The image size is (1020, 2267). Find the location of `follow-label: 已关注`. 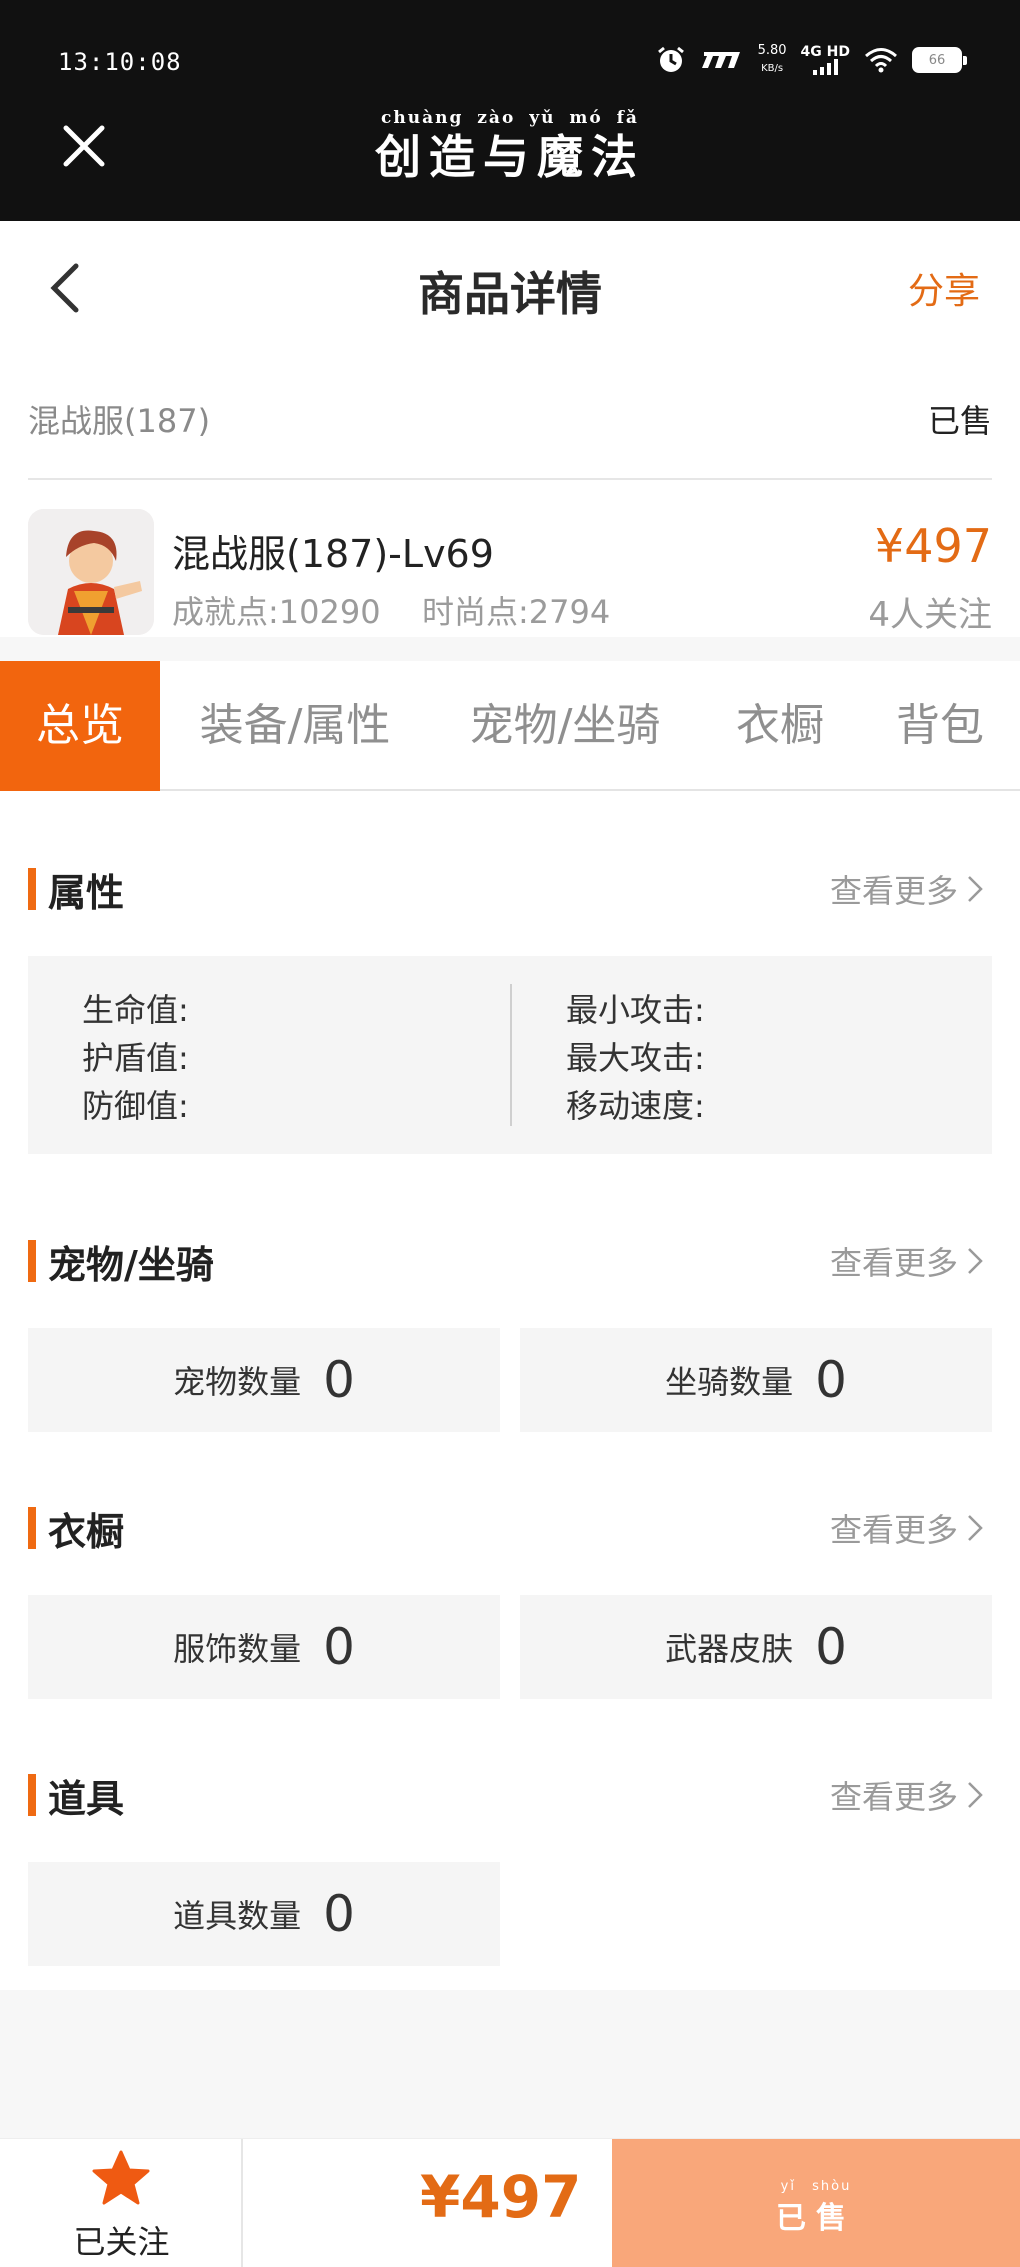

follow-label: 已关注 is located at coordinates (121, 2242).